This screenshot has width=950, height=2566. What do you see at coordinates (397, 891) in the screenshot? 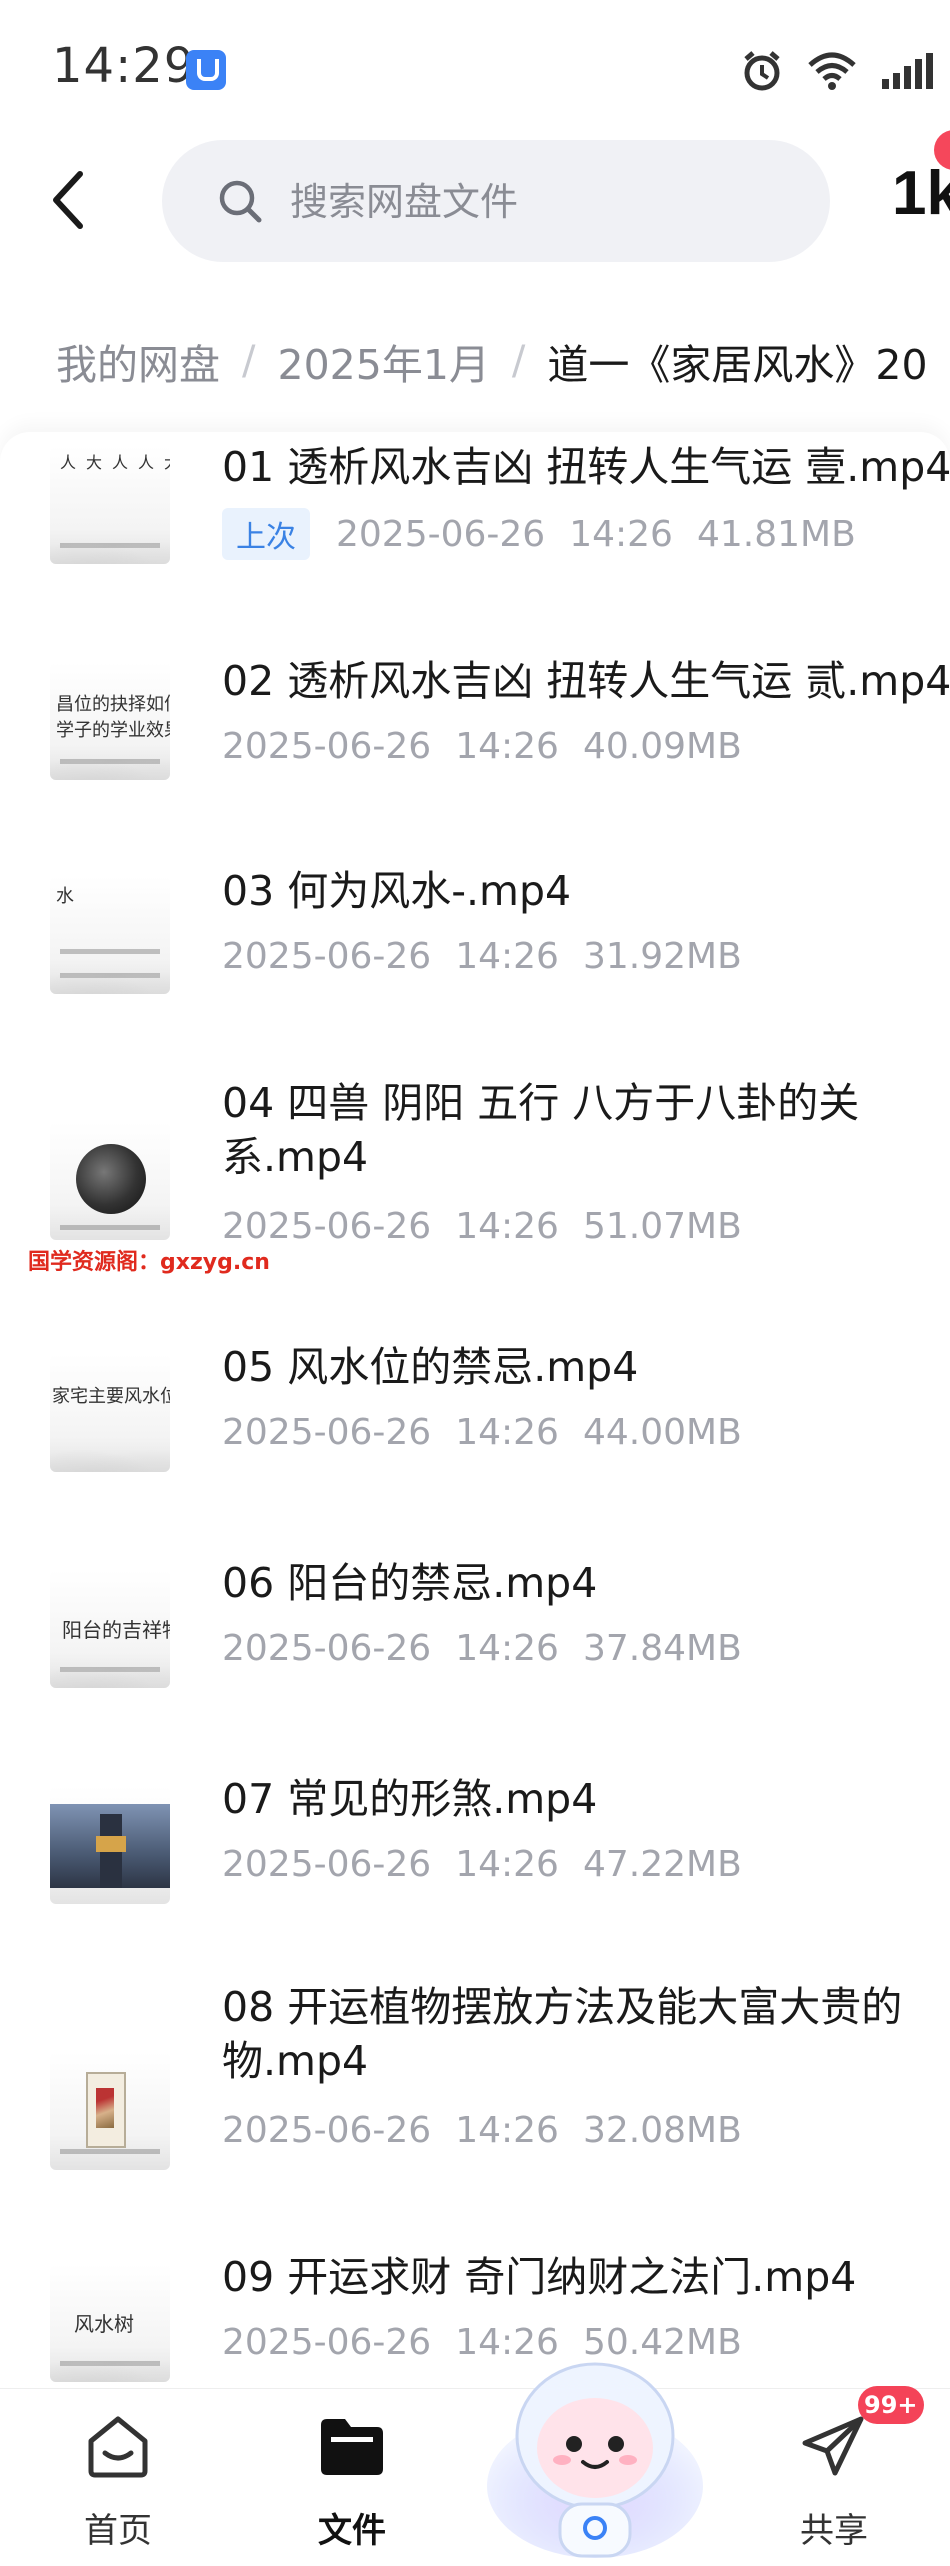
I see `file-name: 03 何为风水-.mp4` at bounding box center [397, 891].